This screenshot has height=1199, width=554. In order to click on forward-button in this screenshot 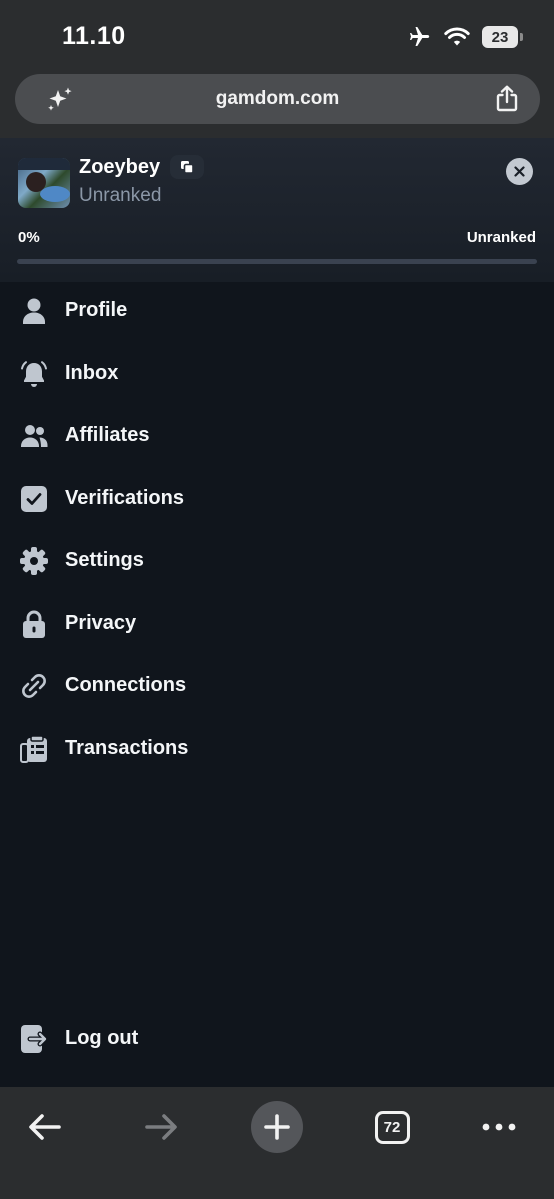, I will do `click(161, 1127)`.